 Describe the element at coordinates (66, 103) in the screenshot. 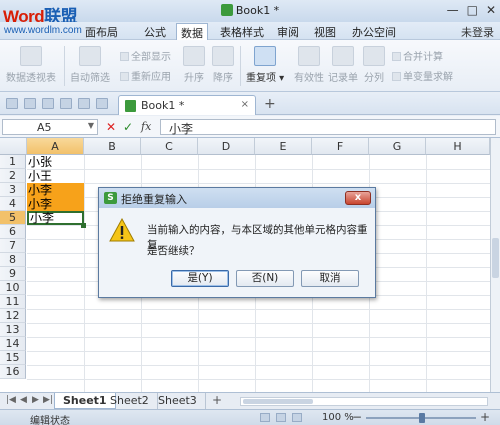

I see `print-icon` at that location.